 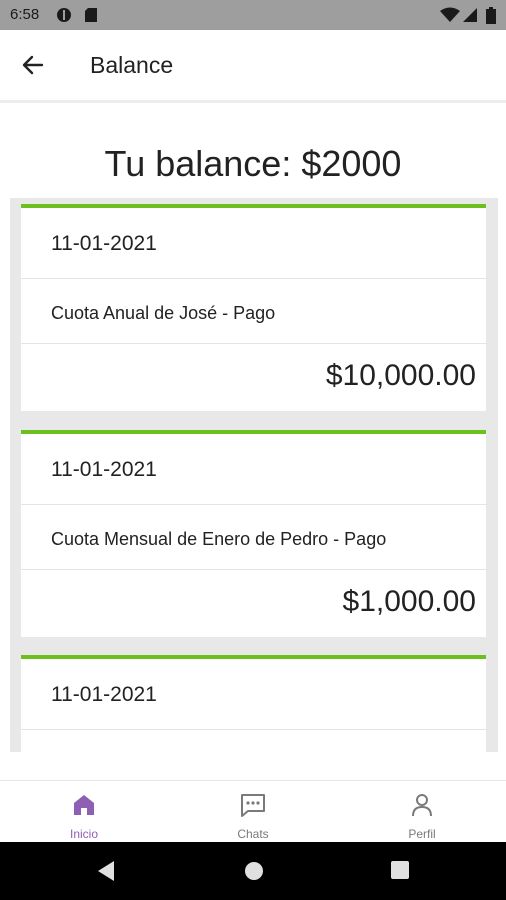 What do you see at coordinates (33, 65) in the screenshot?
I see `arrow-left-icon` at bounding box center [33, 65].